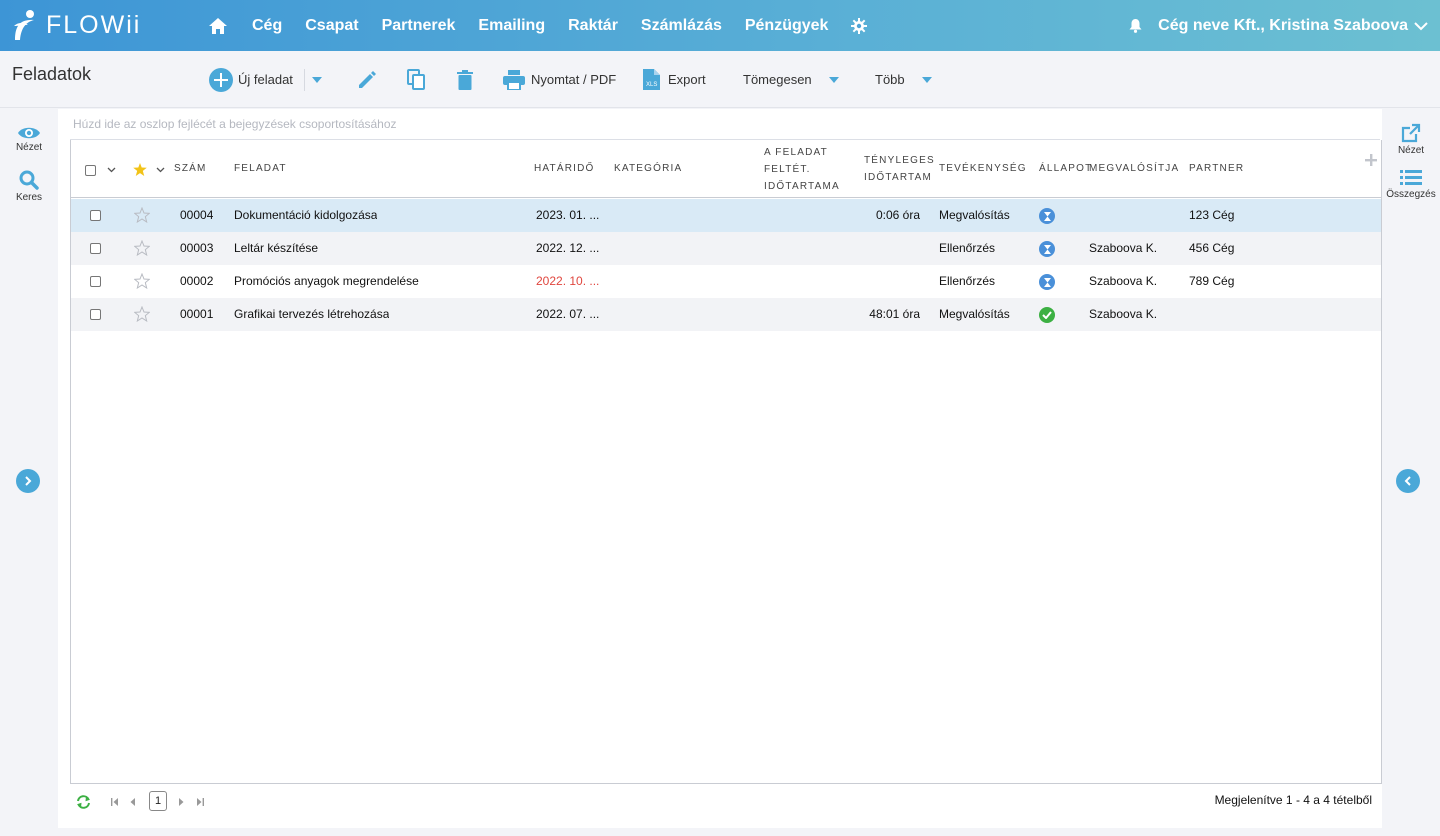  What do you see at coordinates (1411, 139) in the screenshot?
I see `open-view-button: Nézet` at bounding box center [1411, 139].